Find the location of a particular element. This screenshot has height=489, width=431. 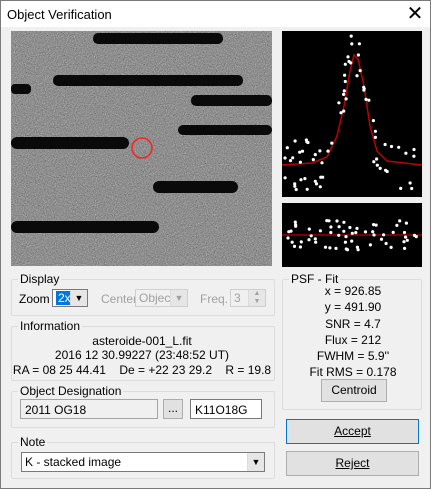

designation-name-value: 2011 OG18 is located at coordinates (56, 410).